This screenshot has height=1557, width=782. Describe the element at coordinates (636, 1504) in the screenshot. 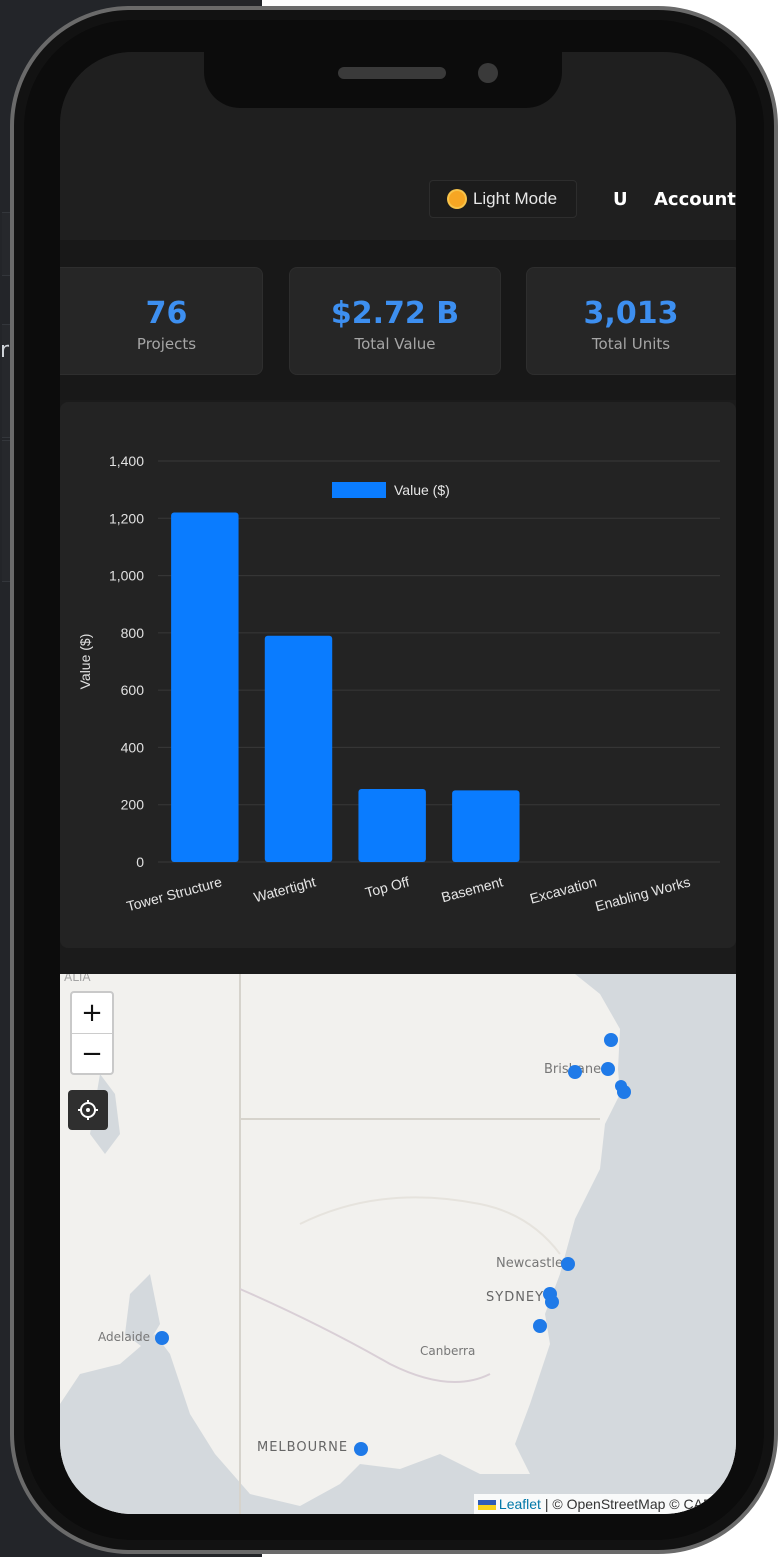

I see `attribution-text: | © OpenStreetMap © CARTO` at that location.